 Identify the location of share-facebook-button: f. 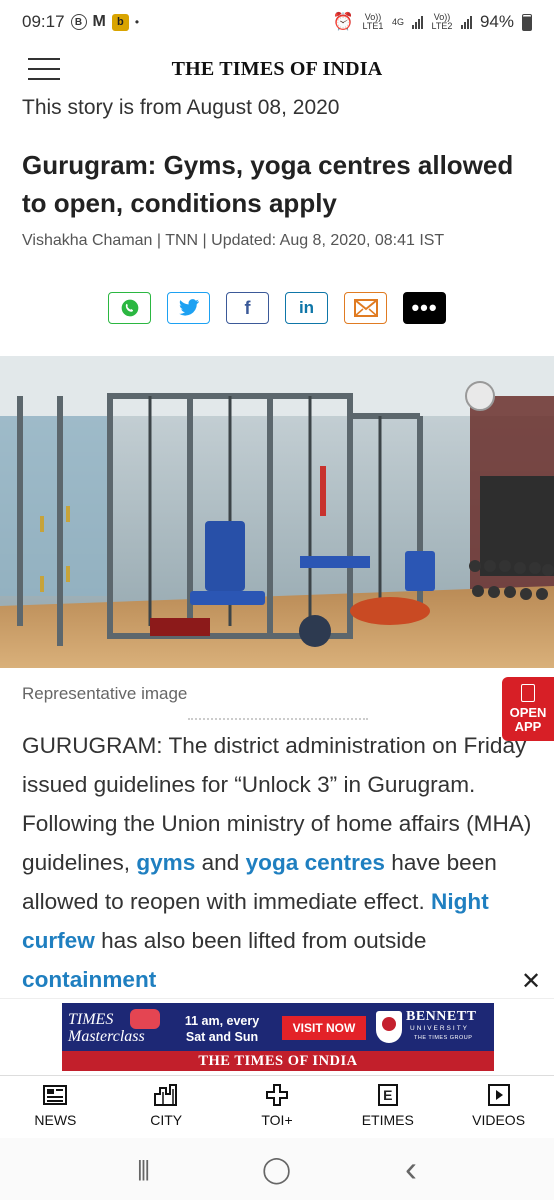
(247, 308).